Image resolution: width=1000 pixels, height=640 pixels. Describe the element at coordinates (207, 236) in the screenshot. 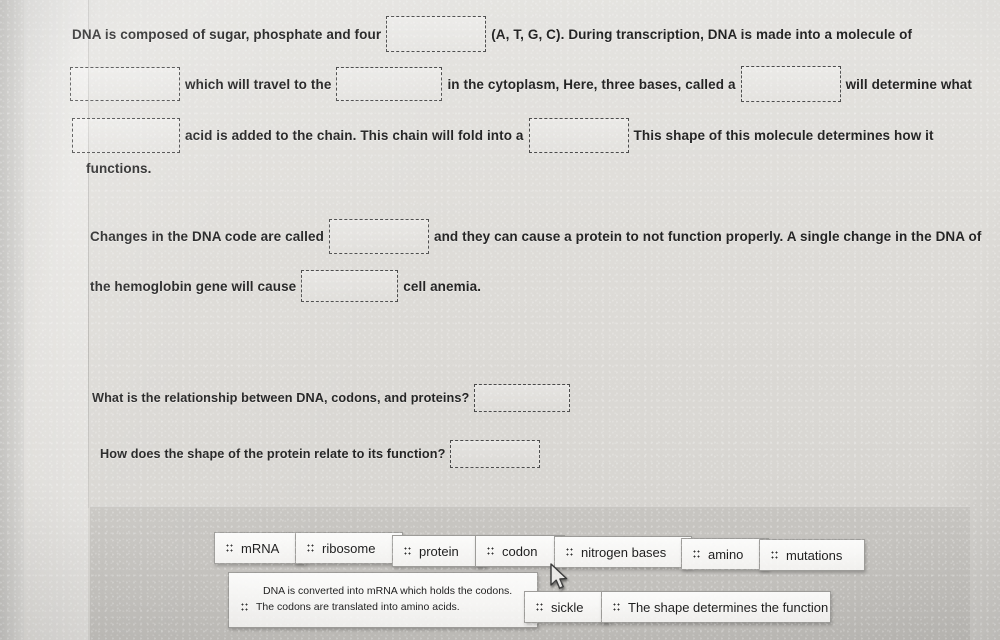

I see `p2-text-1: Changes in the DNA code are called` at that location.